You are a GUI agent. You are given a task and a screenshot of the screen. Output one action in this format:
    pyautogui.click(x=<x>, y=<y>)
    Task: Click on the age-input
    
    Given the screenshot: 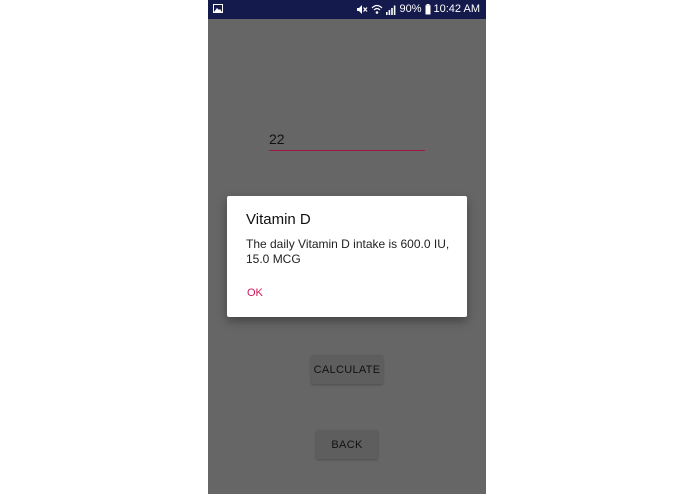 What is the action you would take?
    pyautogui.click(x=347, y=140)
    